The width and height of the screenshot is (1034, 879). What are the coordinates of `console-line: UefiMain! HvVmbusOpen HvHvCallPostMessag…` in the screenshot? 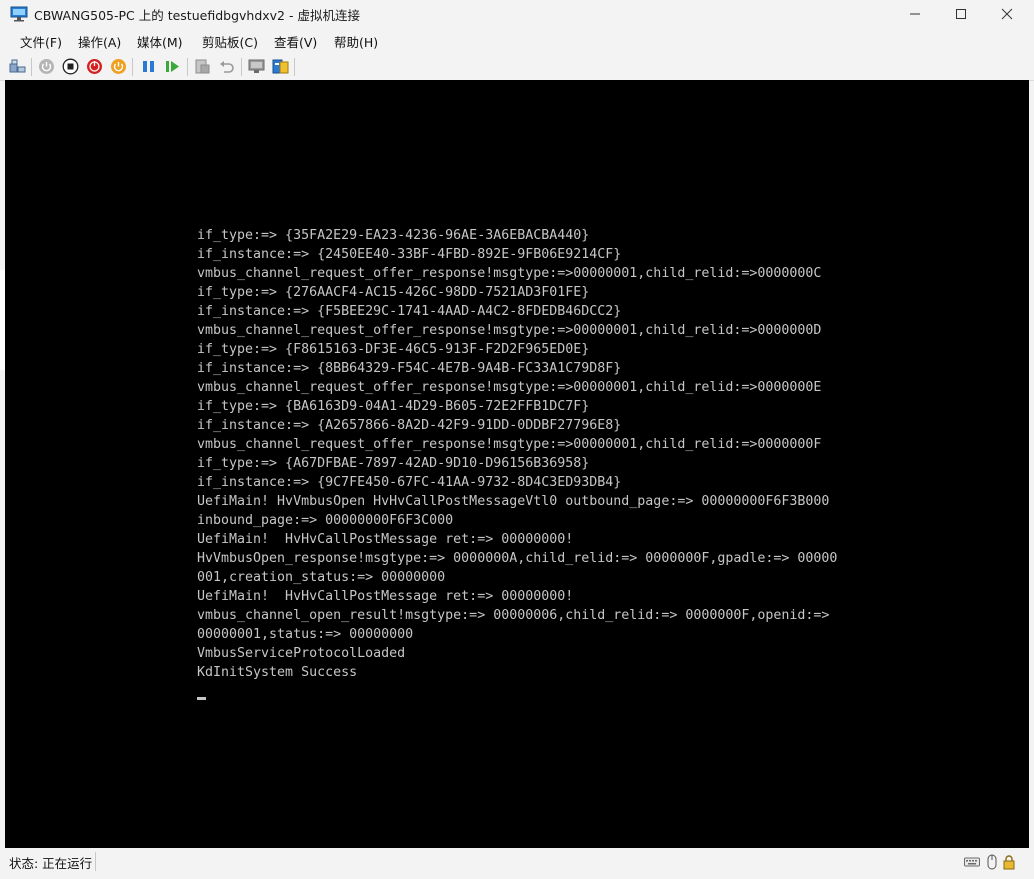 It's located at (513, 501).